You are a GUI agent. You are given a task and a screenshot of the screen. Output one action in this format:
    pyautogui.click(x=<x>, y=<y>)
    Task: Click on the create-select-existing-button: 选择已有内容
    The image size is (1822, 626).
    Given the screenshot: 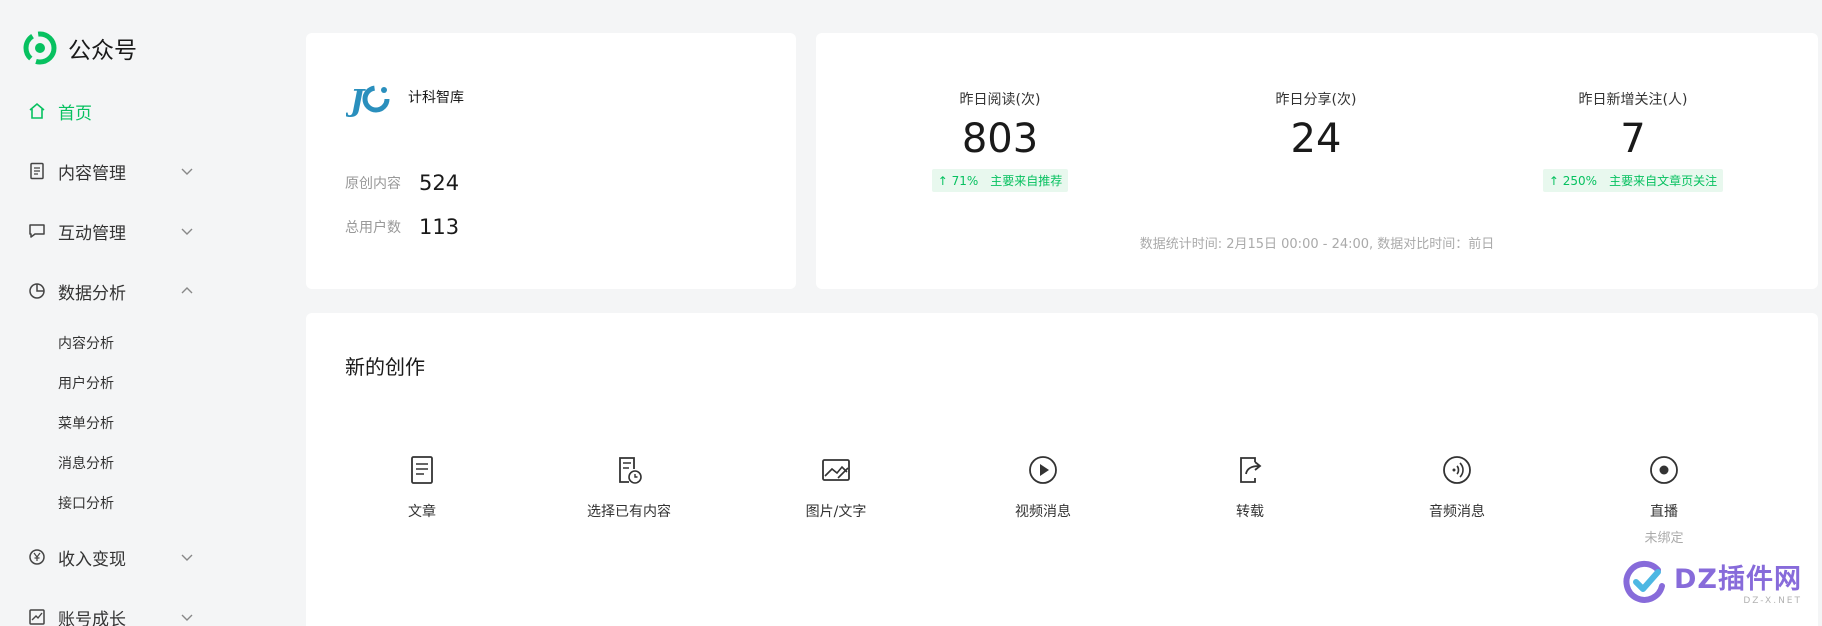 What is the action you would take?
    pyautogui.click(x=629, y=487)
    